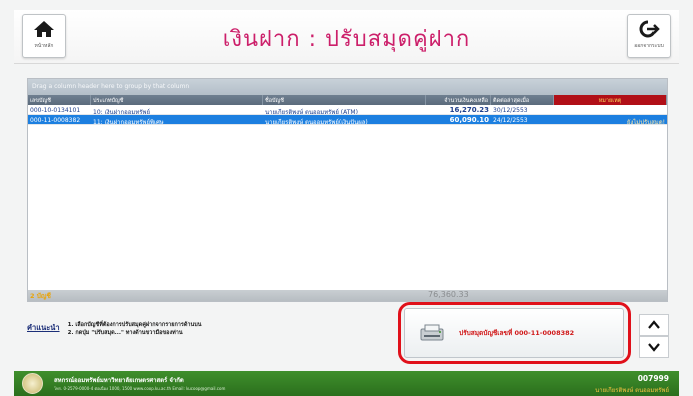 This screenshot has width=693, height=396. Describe the element at coordinates (645, 121) in the screenshot. I see `cell-note: ยังไม่ปรับสมุด!` at that location.